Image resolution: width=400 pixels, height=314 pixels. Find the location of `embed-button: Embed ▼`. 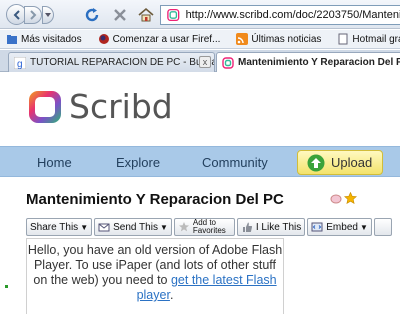

embed-button: Embed ▼ is located at coordinates (339, 227).